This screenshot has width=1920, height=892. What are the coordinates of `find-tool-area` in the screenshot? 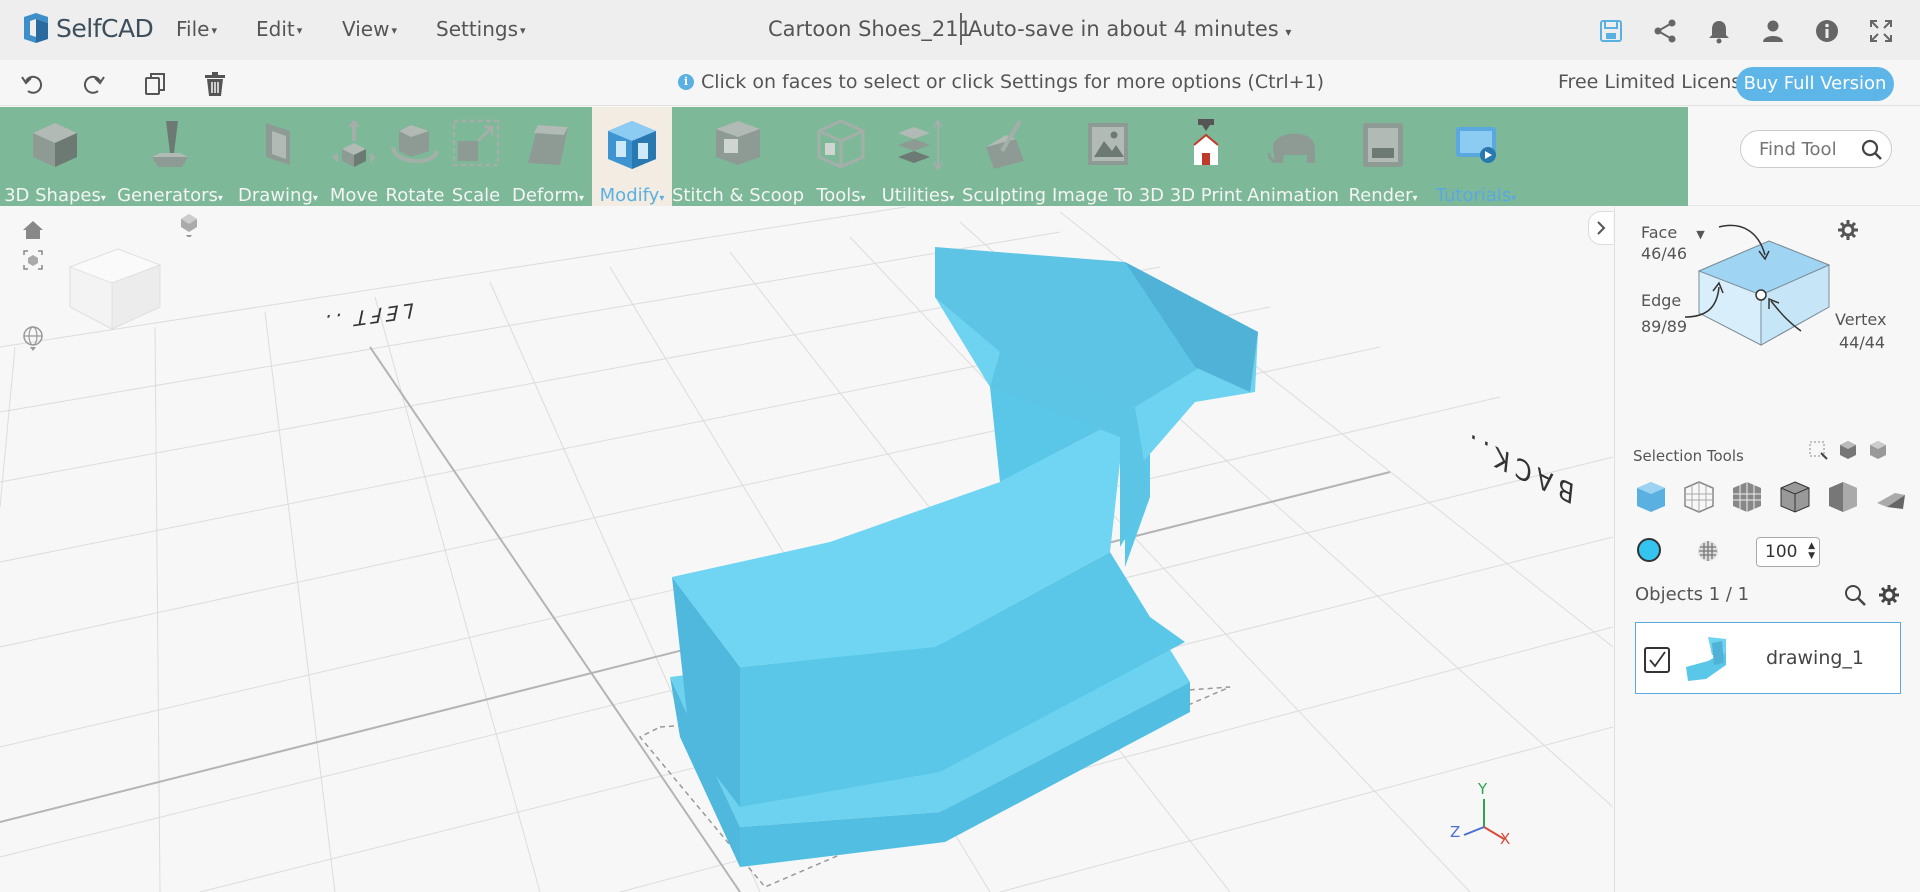 It's located at (1804, 156).